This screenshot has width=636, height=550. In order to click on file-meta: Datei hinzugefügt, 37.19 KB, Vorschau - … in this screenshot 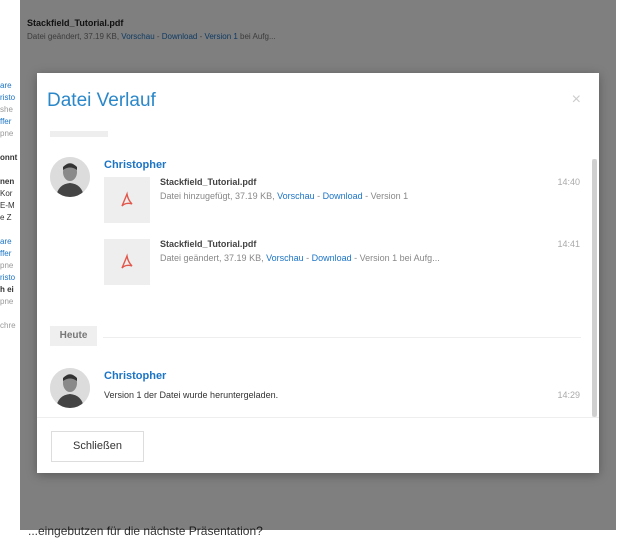, I will do `click(284, 196)`.